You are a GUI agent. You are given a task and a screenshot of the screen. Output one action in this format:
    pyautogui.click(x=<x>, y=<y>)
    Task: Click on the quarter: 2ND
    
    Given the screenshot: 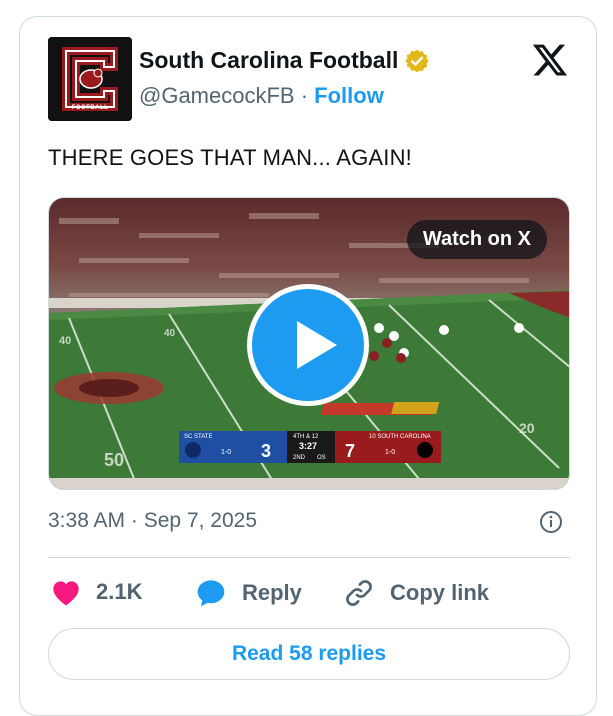 What is the action you would take?
    pyautogui.click(x=299, y=458)
    